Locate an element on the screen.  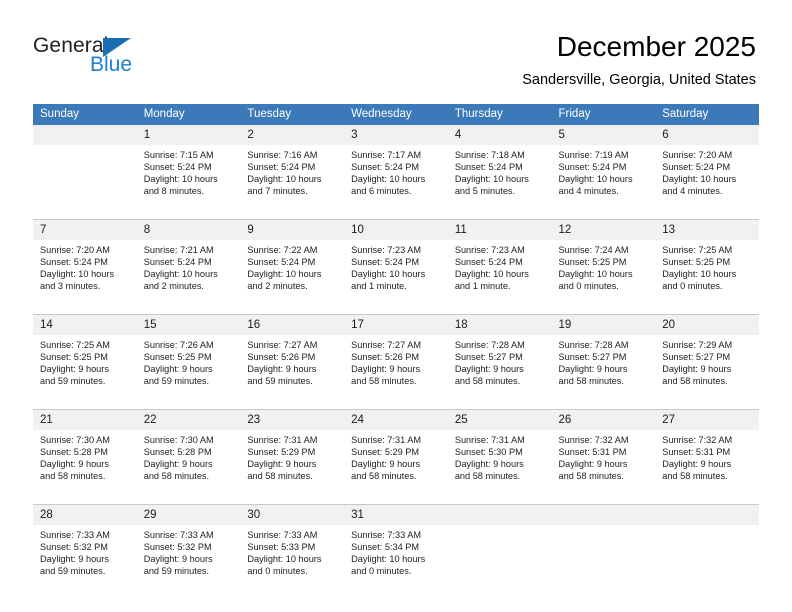
day-number-23: 23 is located at coordinates (292, 419).